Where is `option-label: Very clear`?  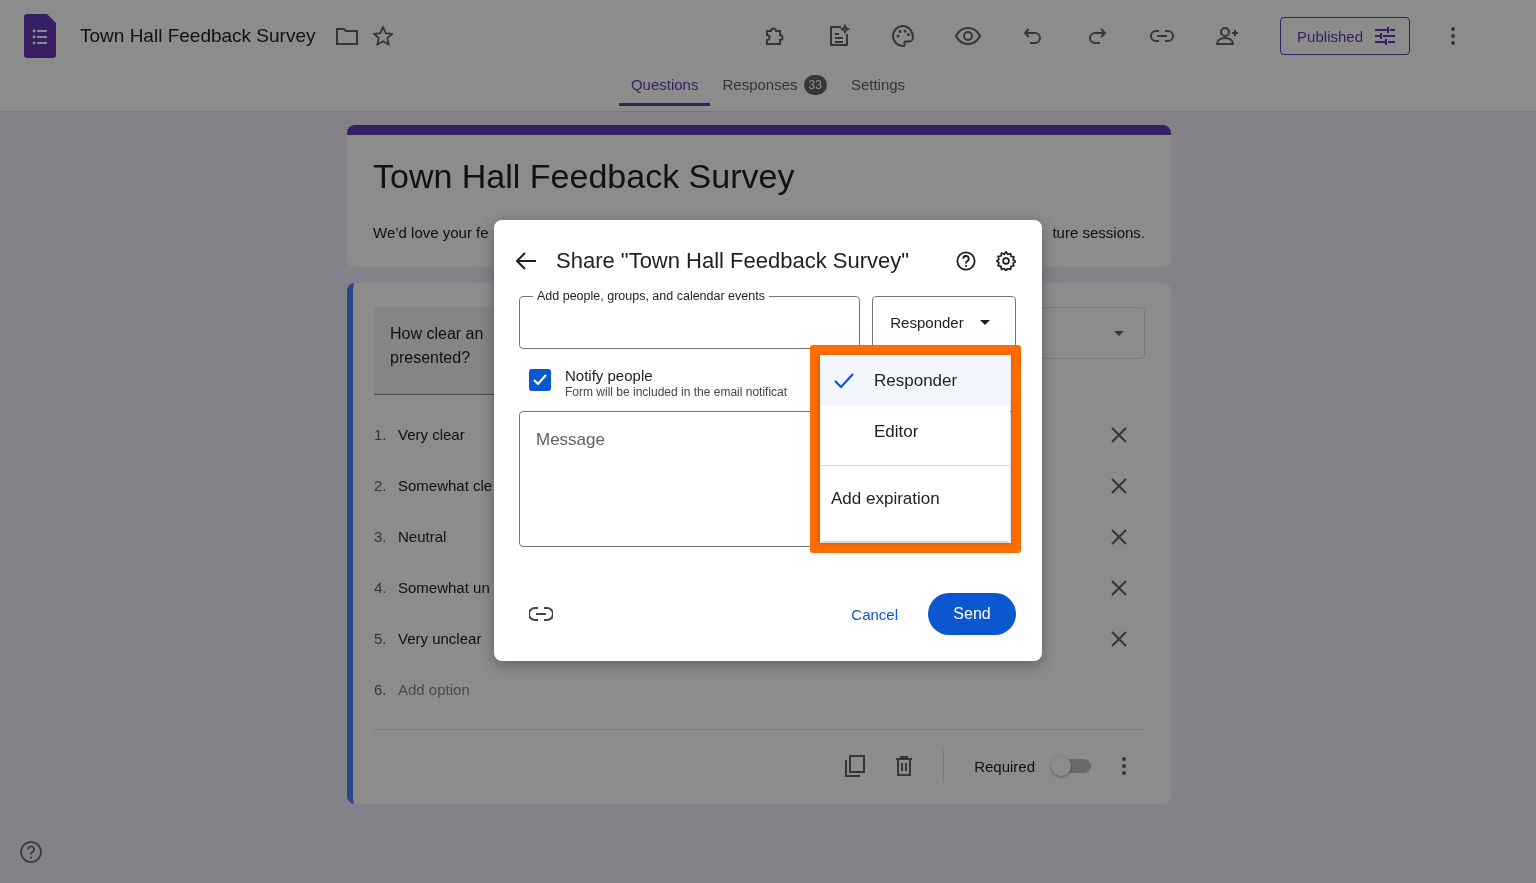 option-label: Very clear is located at coordinates (431, 434).